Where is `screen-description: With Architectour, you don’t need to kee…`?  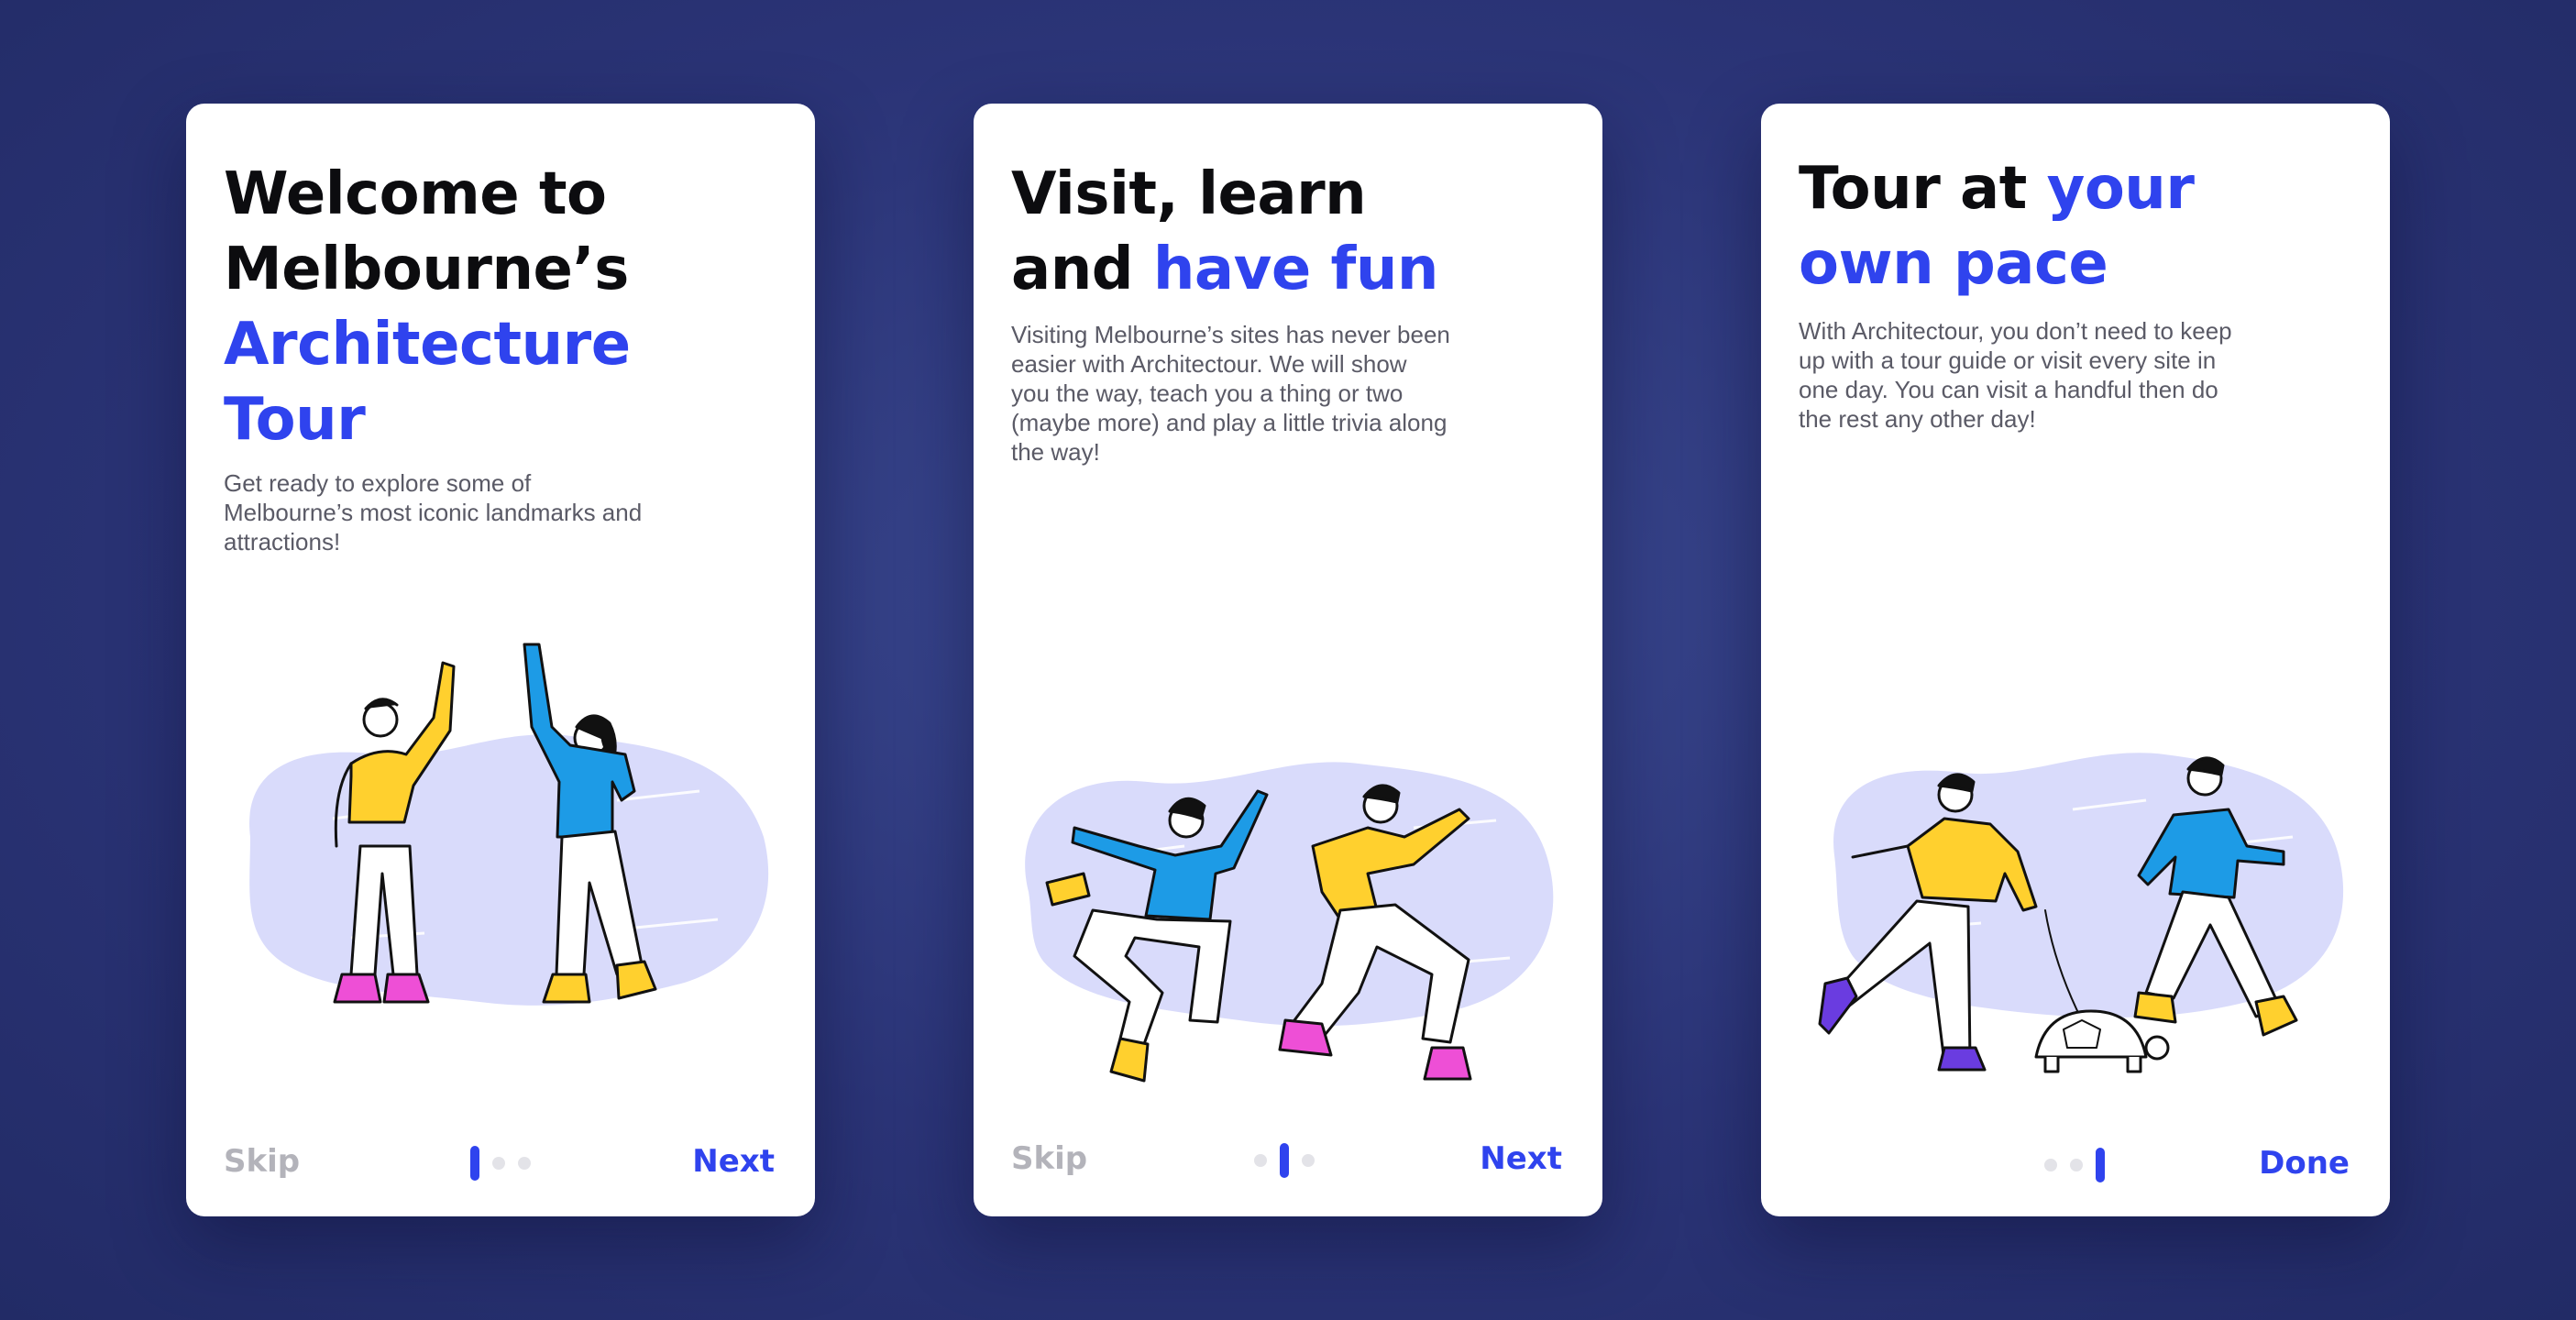
screen-description: With Architectour, you don’t need to kee… is located at coordinates (2015, 375).